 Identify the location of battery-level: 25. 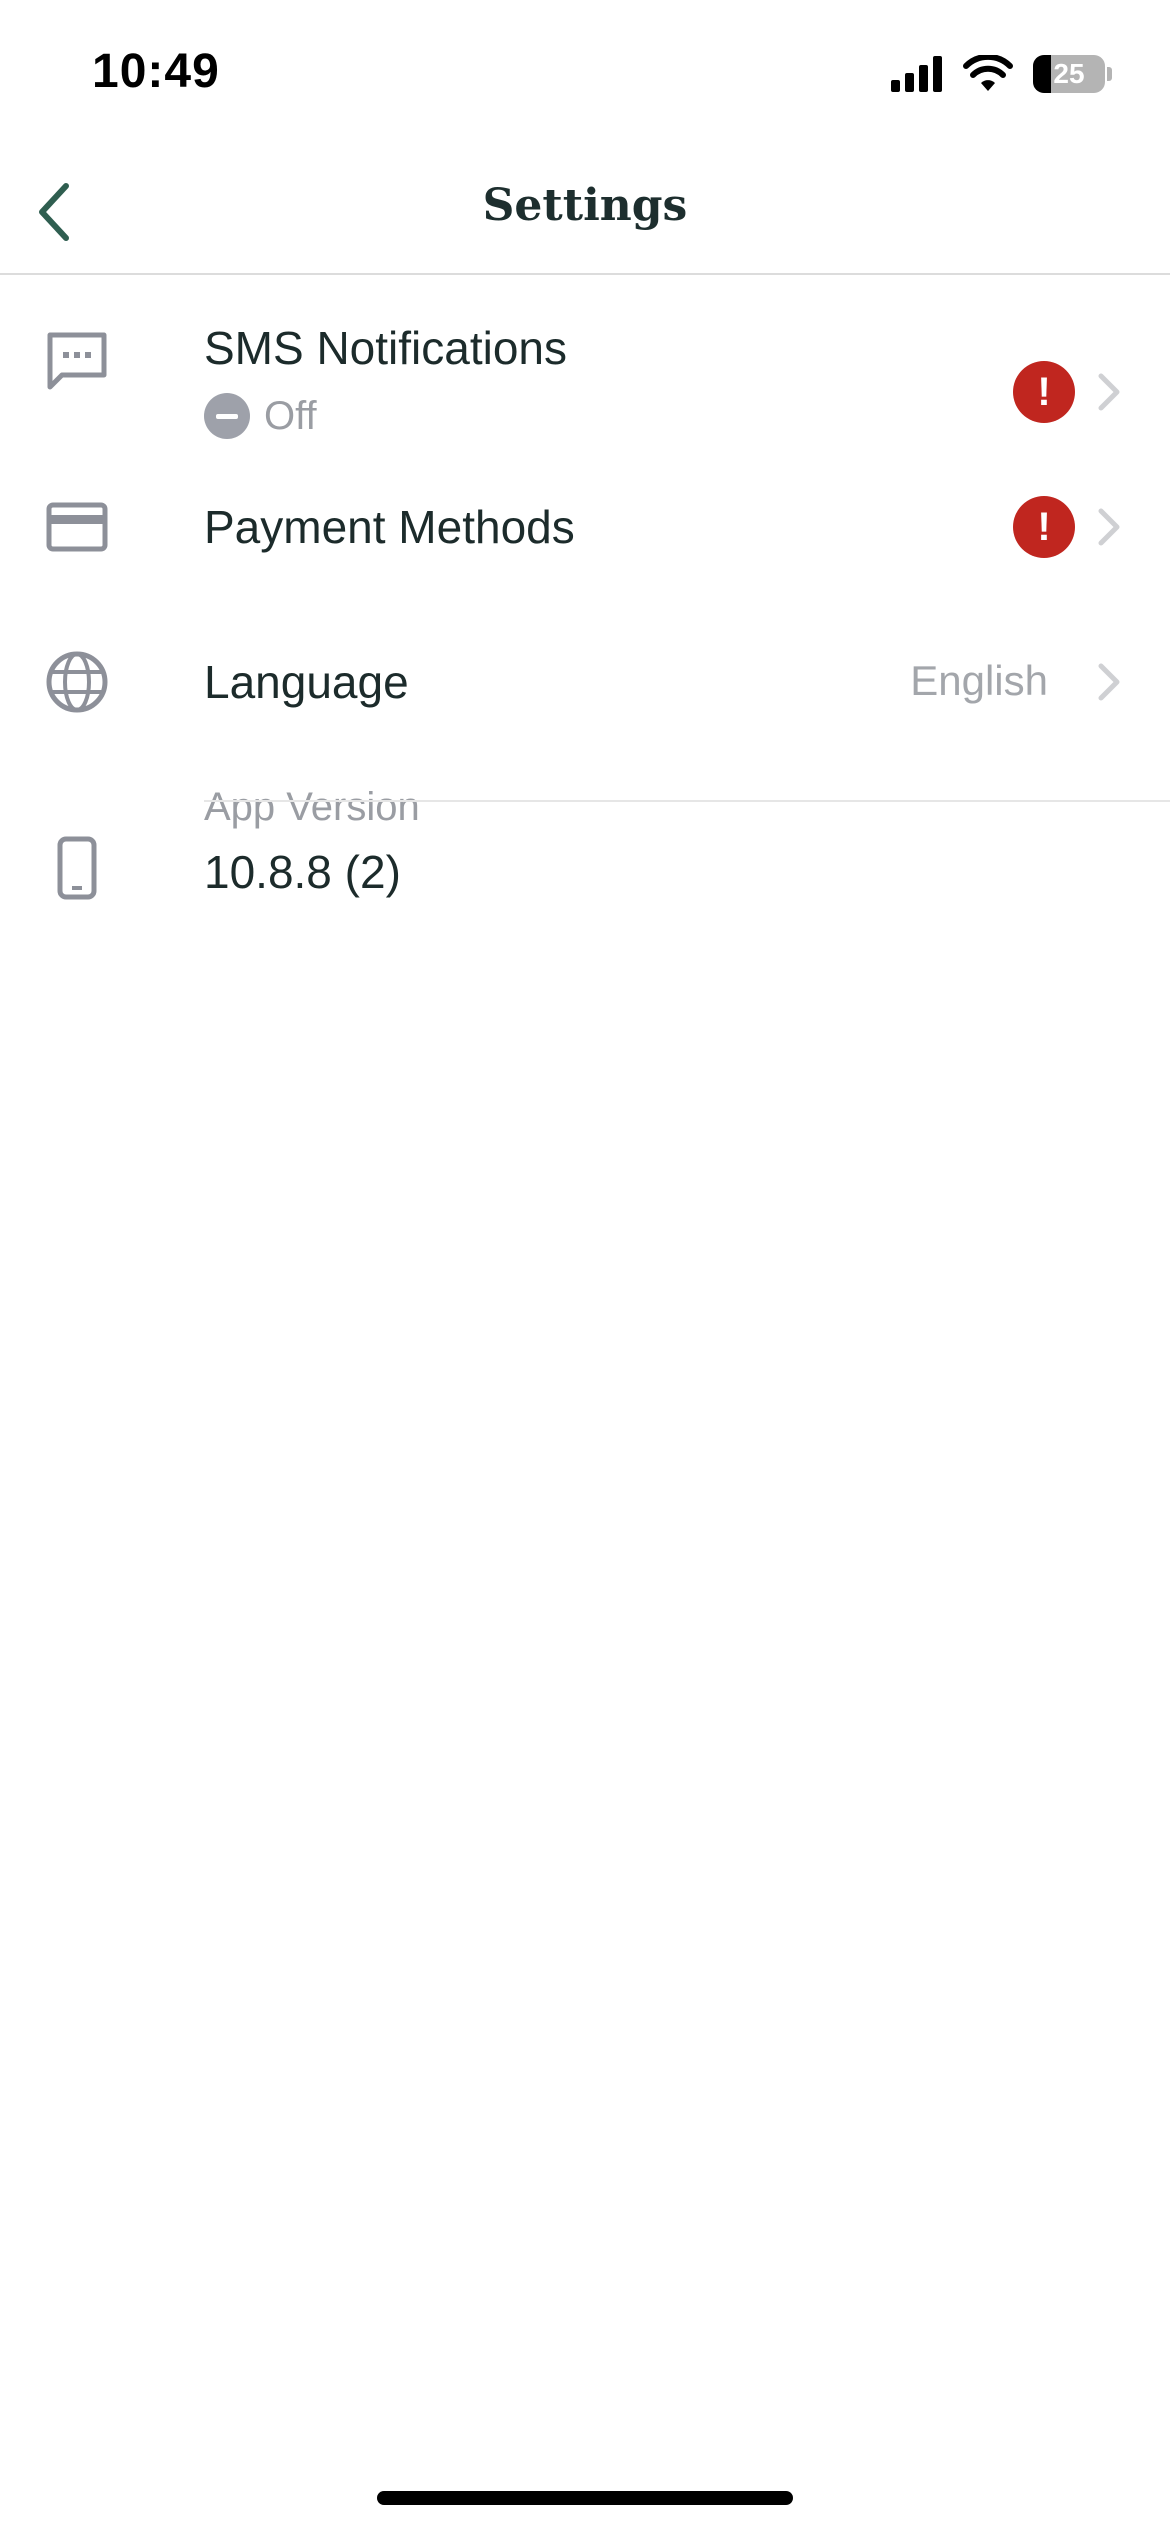
(1069, 73).